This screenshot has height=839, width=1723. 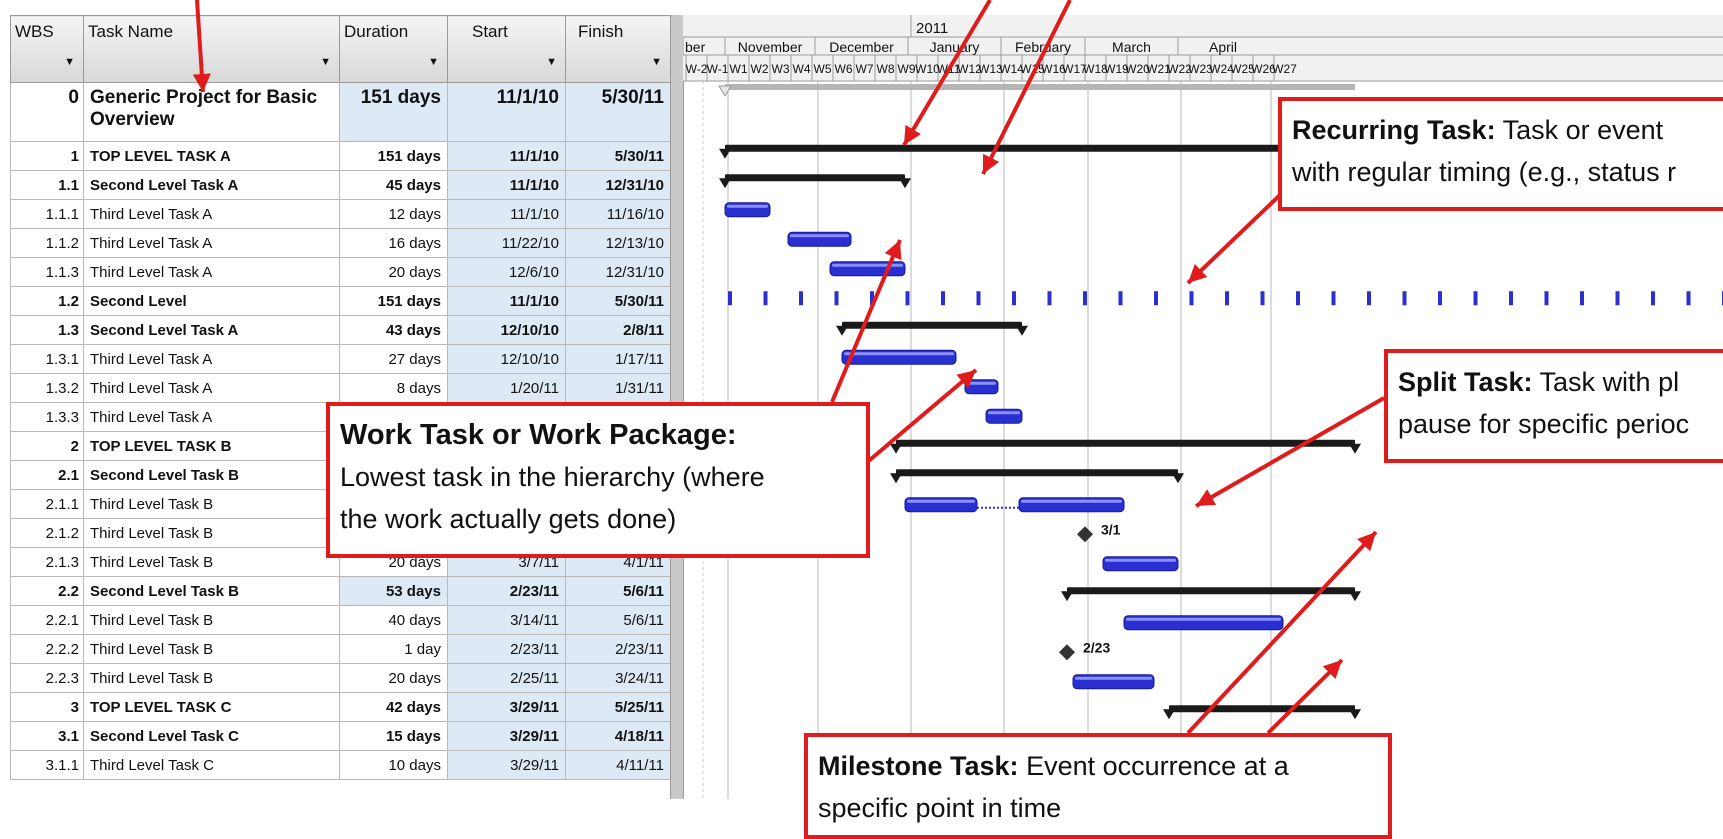 What do you see at coordinates (1484, 172) in the screenshot?
I see `callout-text: with regular timing (e.g., status r` at bounding box center [1484, 172].